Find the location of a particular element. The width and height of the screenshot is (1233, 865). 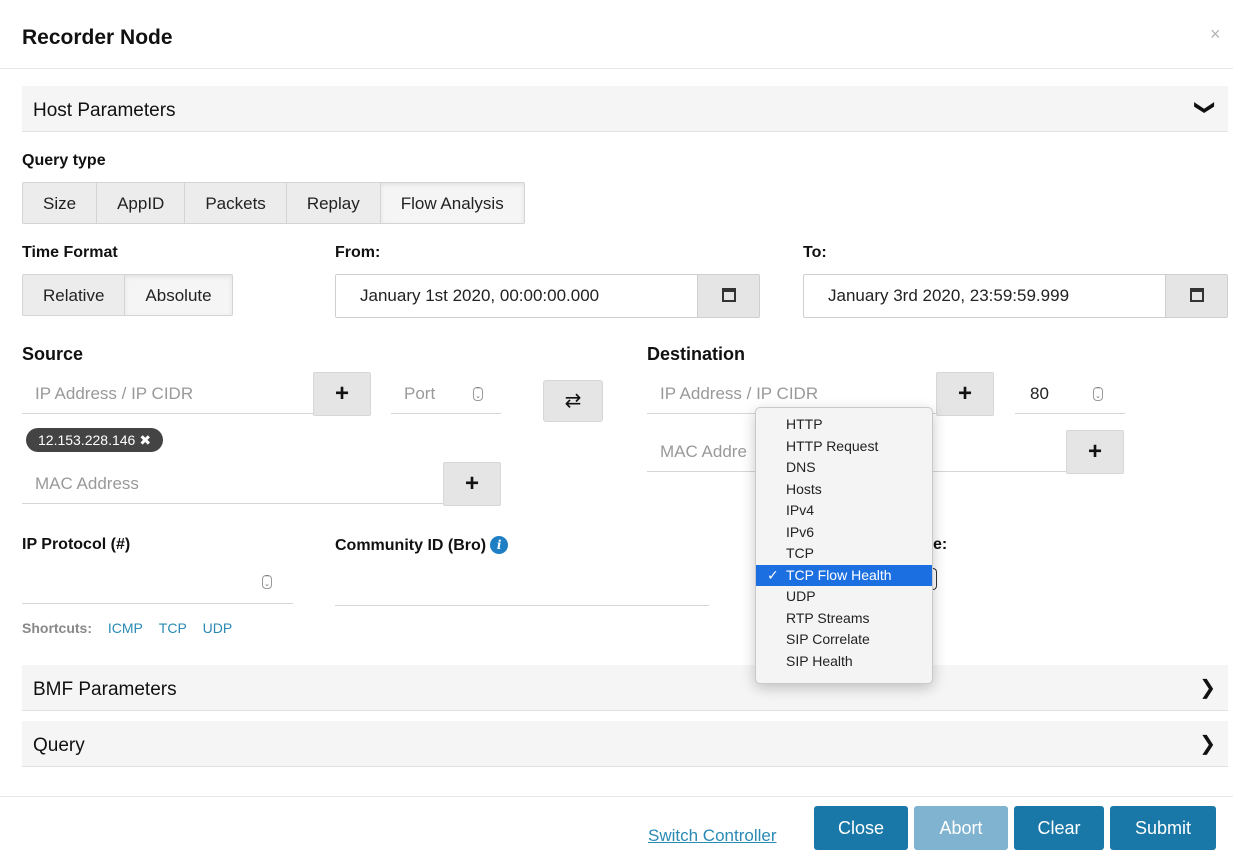

source-mac-input: MAC Address is located at coordinates (232, 484).